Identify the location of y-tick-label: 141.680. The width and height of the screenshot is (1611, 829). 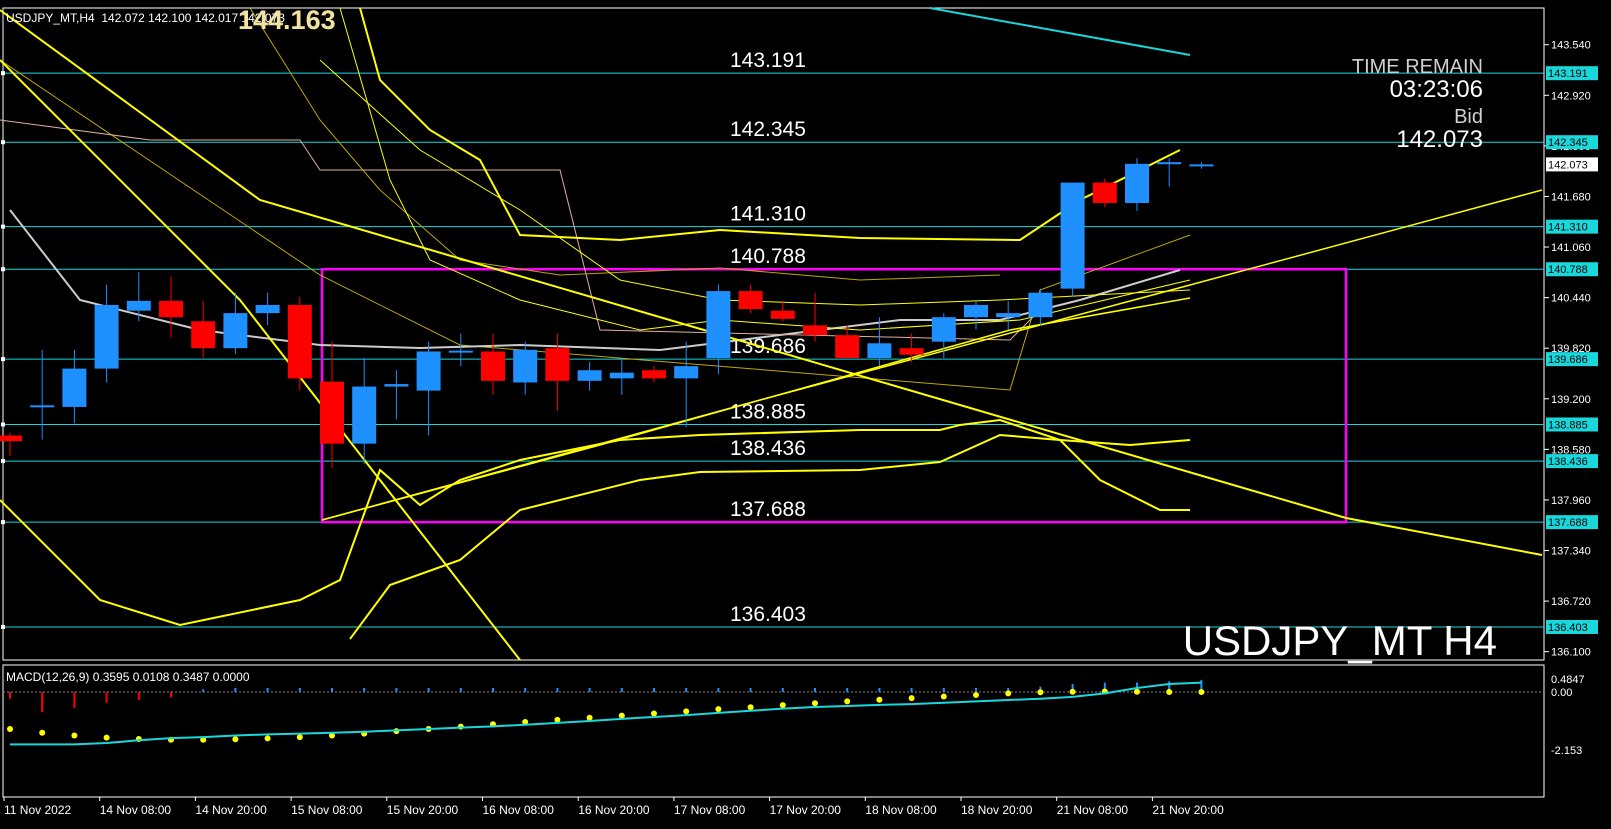
(1571, 197).